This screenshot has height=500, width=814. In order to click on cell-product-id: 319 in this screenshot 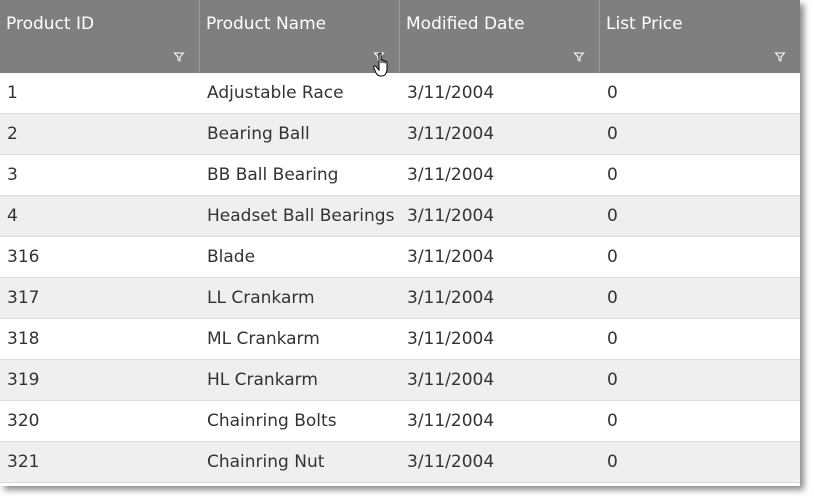, I will do `click(23, 380)`.